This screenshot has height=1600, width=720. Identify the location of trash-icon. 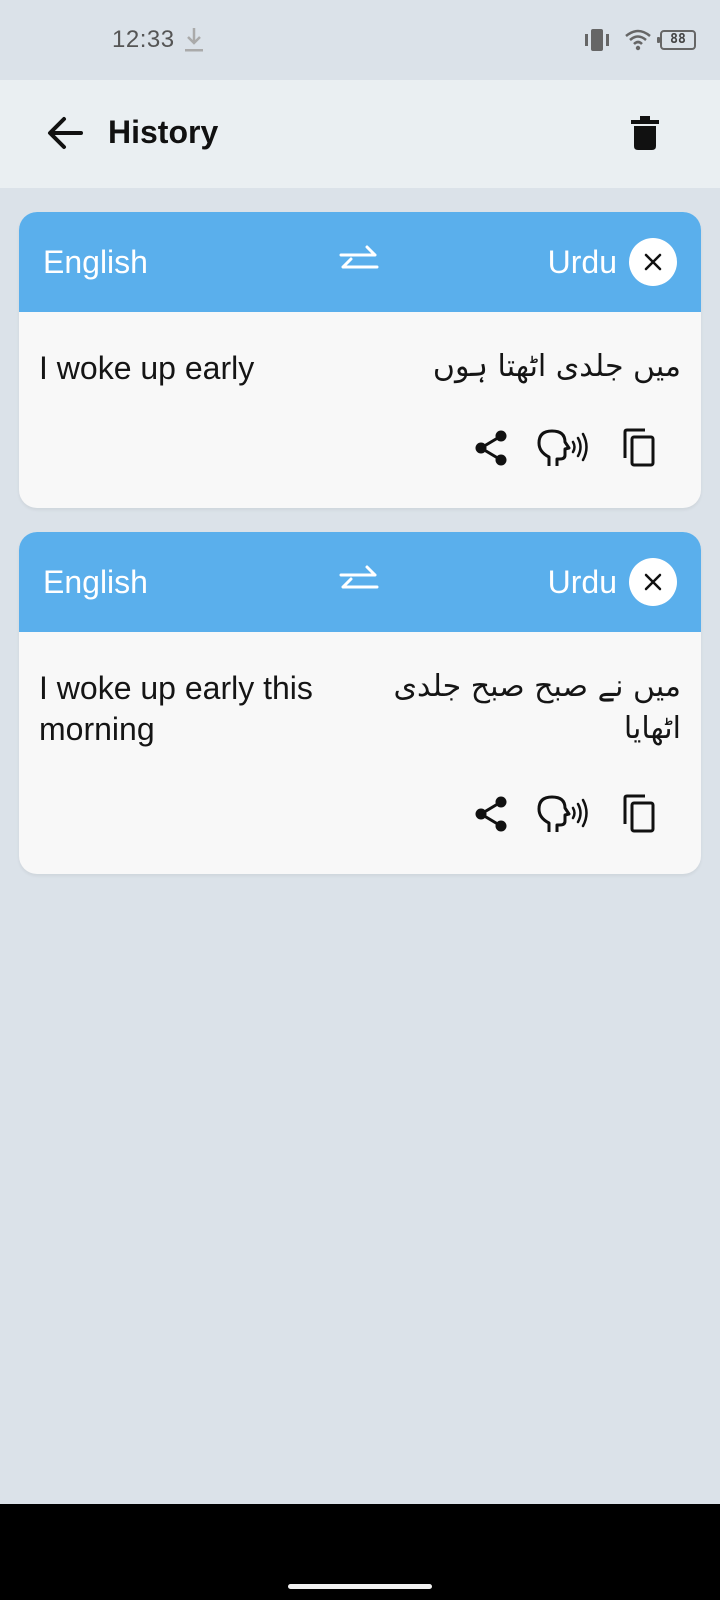
(645, 133).